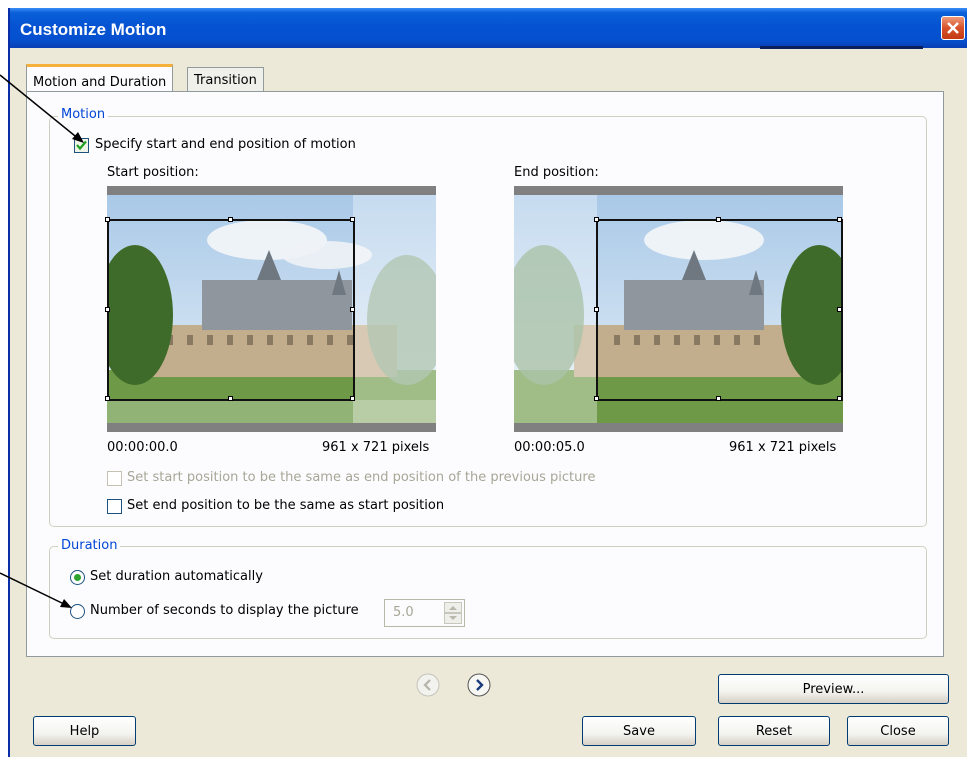 Image resolution: width=967 pixels, height=757 pixels. I want to click on radio-selected-dot, so click(77, 577).